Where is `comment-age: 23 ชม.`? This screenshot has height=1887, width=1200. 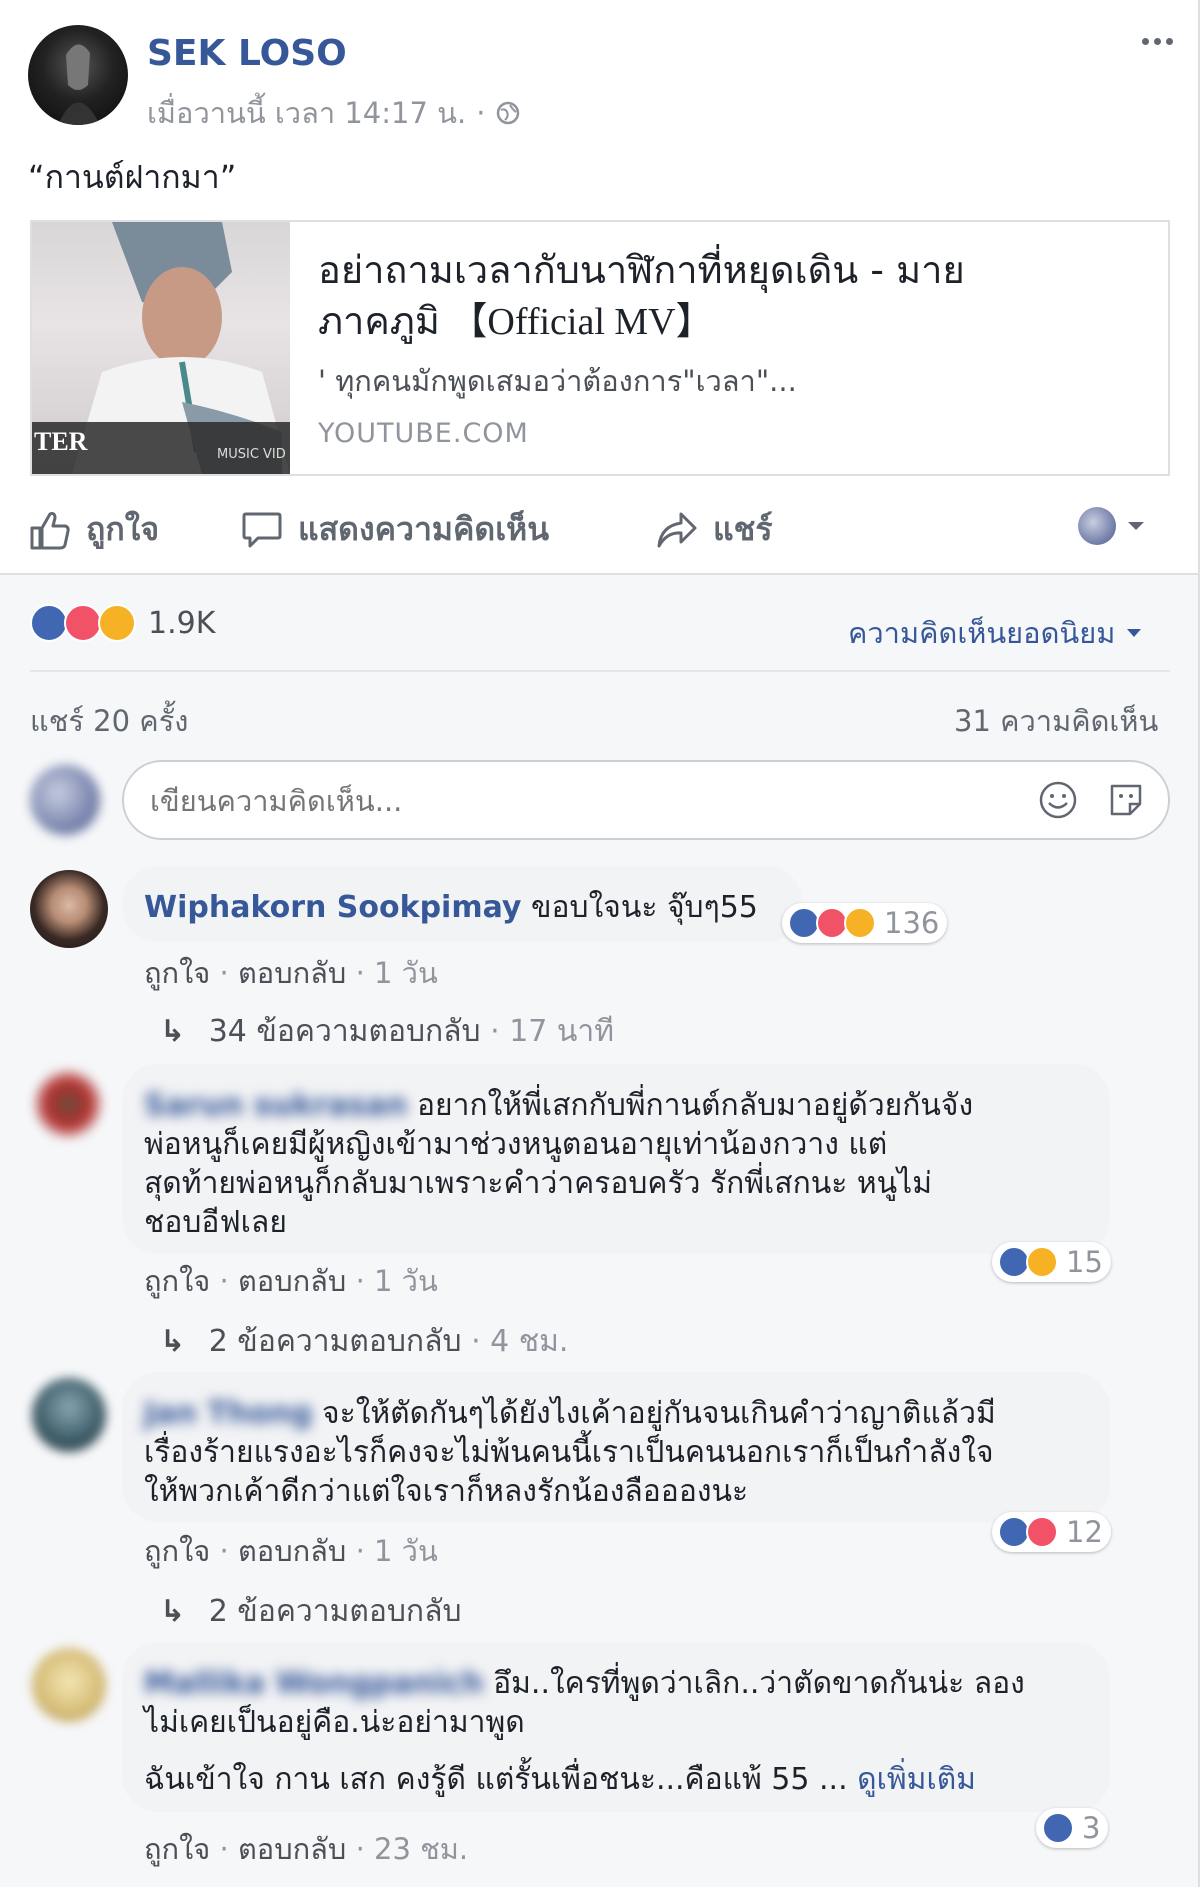
comment-age: 23 ชม. is located at coordinates (421, 1849).